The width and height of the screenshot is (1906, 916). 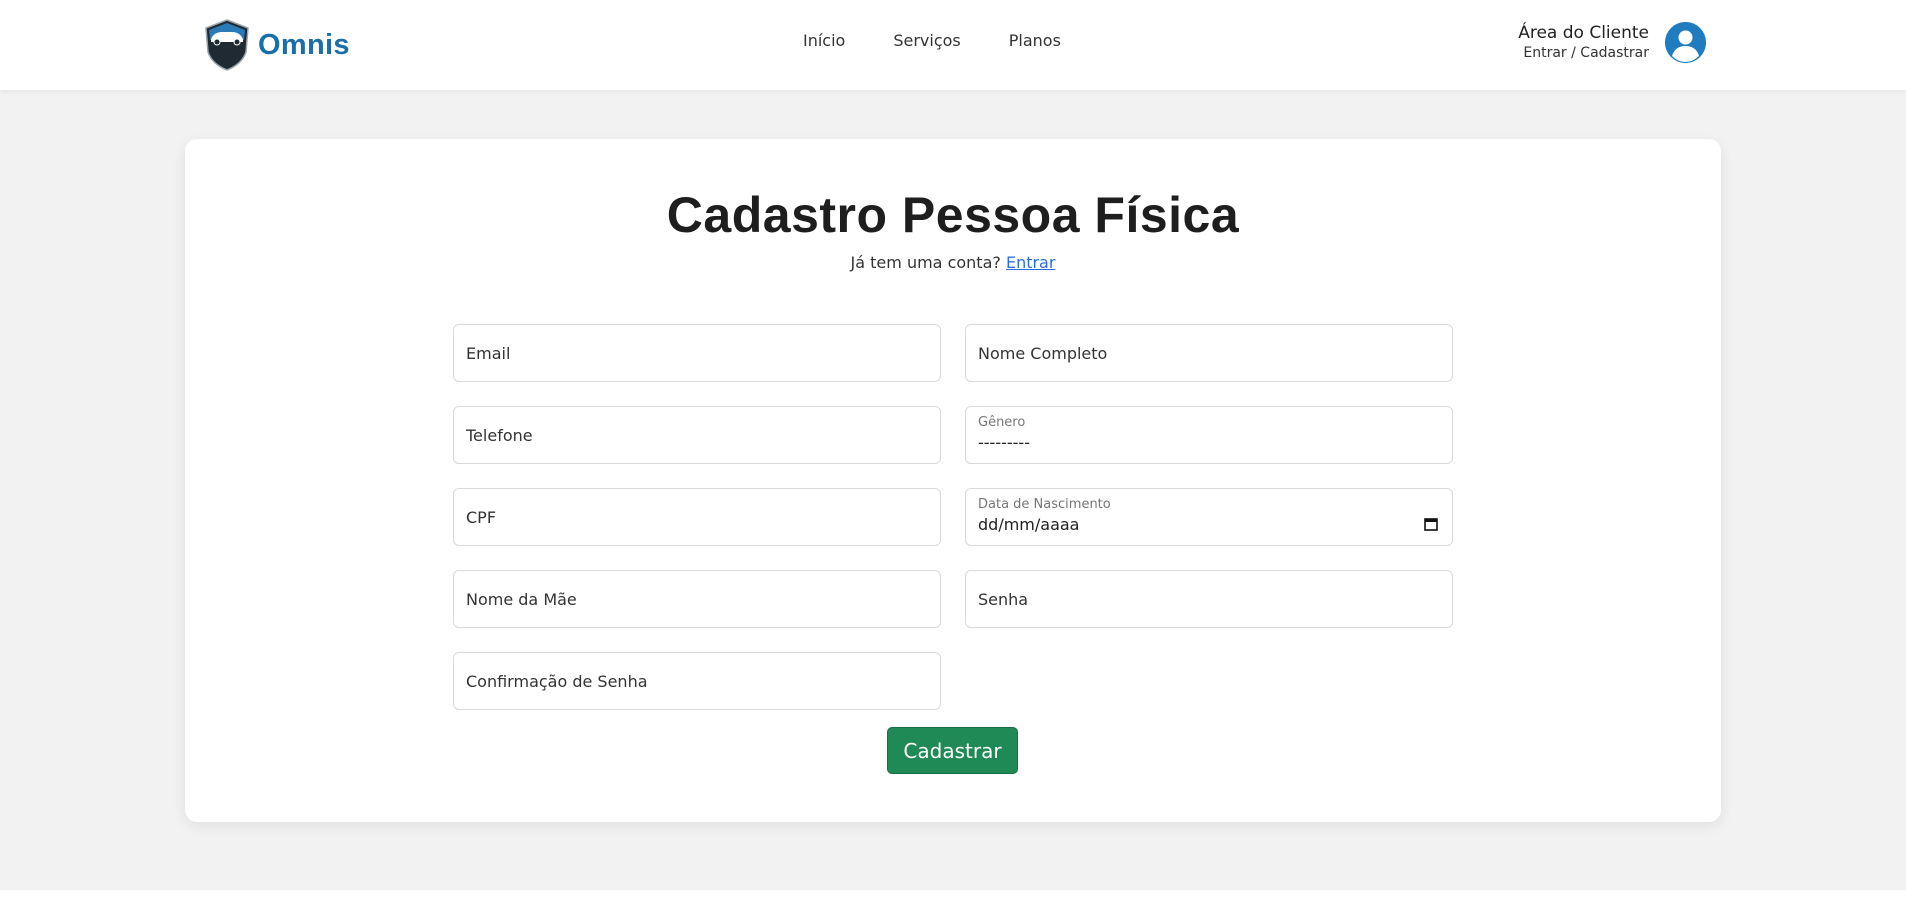 What do you see at coordinates (1002, 422) in the screenshot?
I see `gender-label: Gênero` at bounding box center [1002, 422].